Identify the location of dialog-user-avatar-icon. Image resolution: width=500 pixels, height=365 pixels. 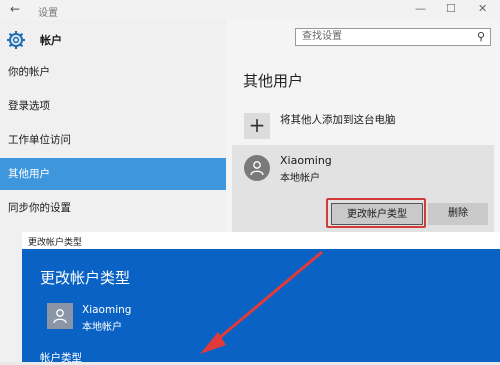
(60, 316).